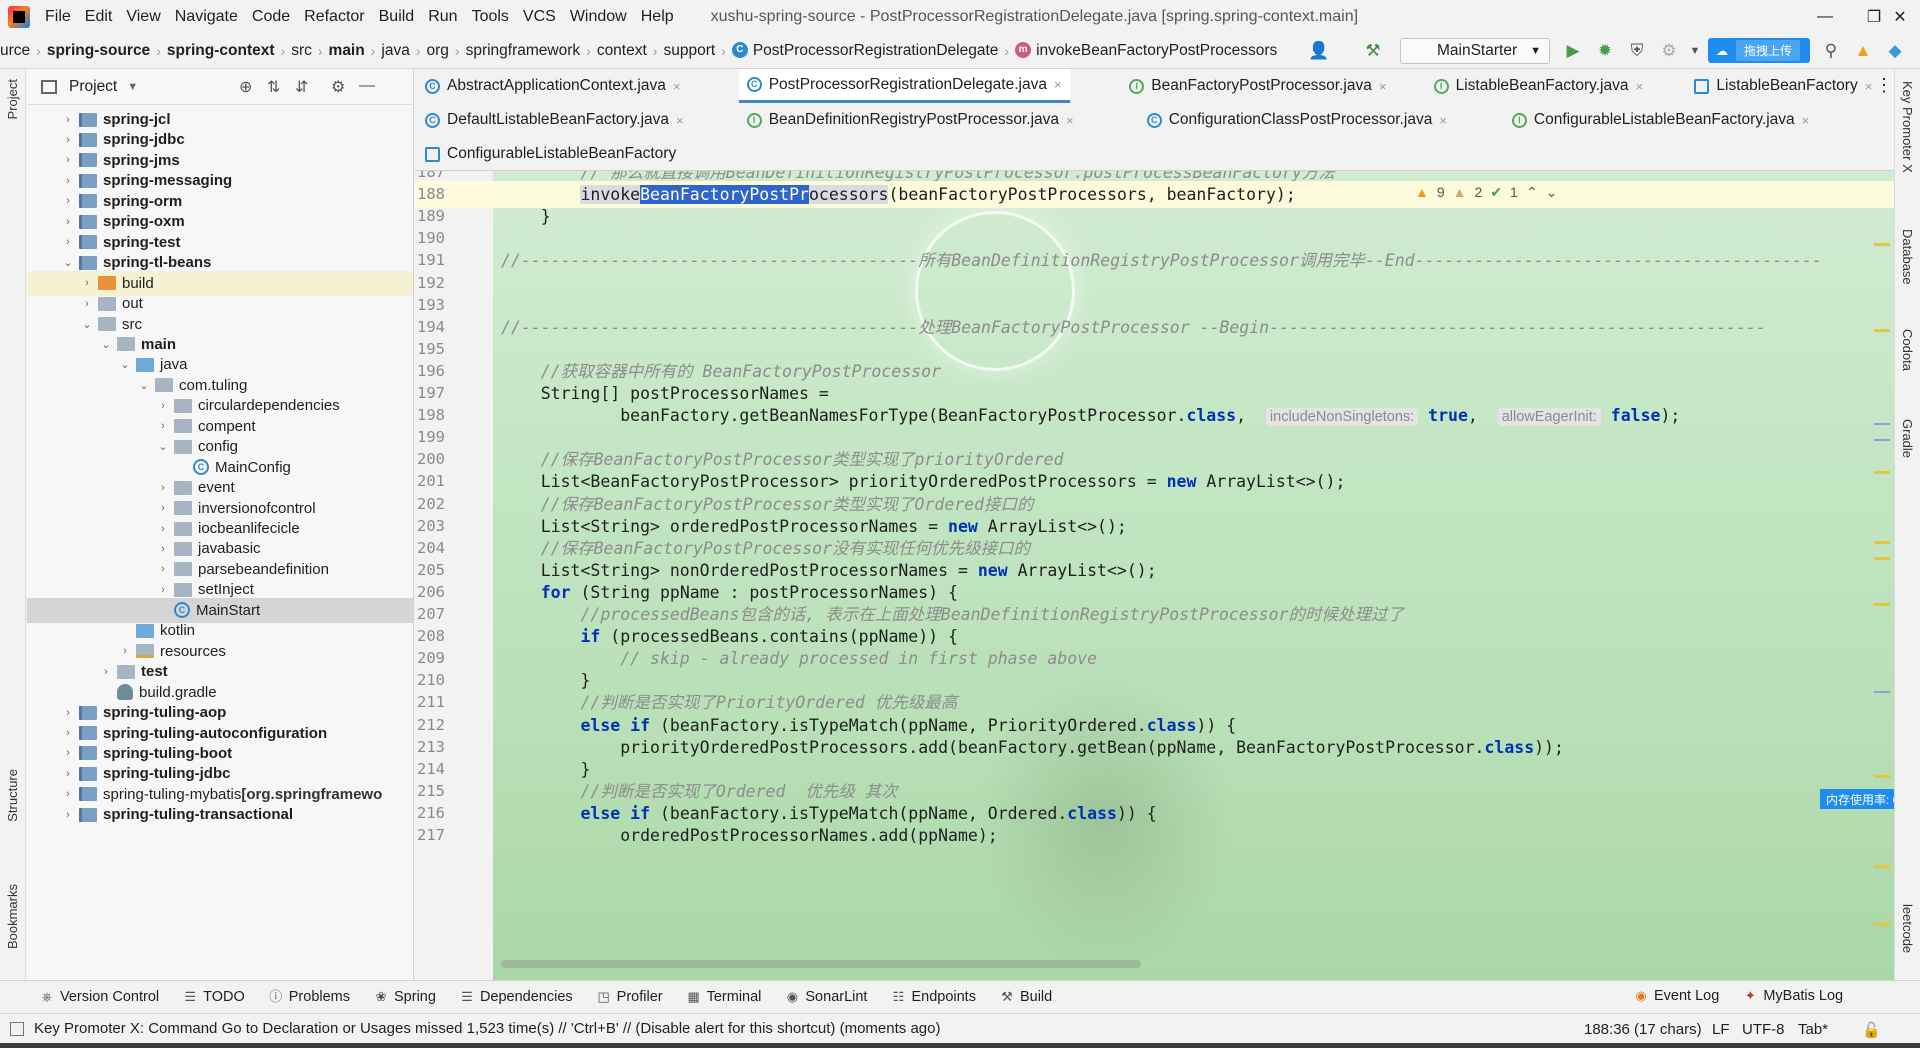 The height and width of the screenshot is (1048, 1920). Describe the element at coordinates (221, 51) in the screenshot. I see `breadcrumb-item: spring-context` at that location.